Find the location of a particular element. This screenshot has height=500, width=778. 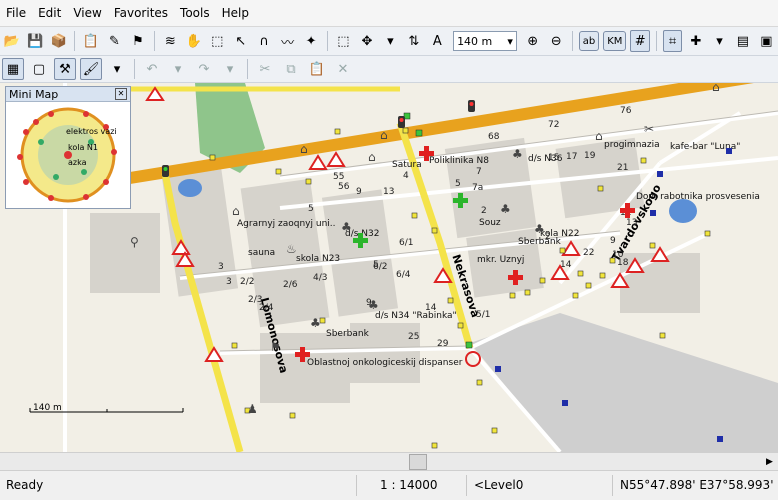

zoom-in-icon: ⊕ is located at coordinates (532, 41).